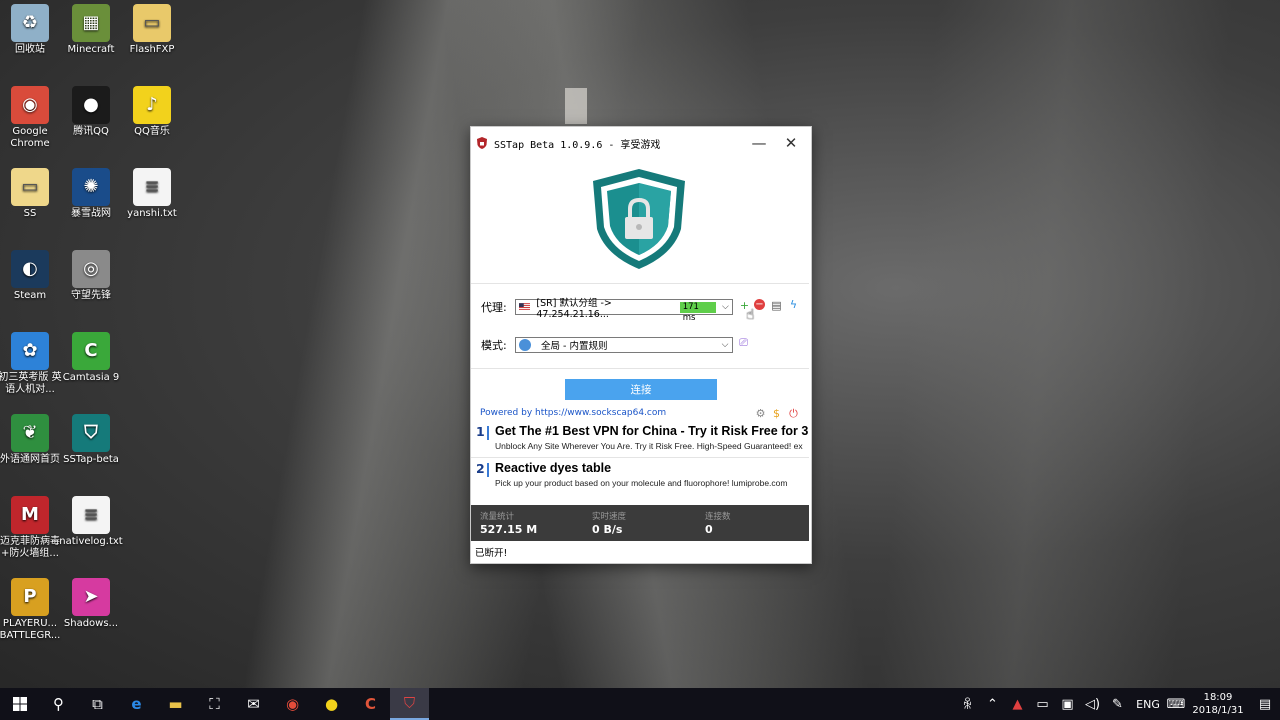 The height and width of the screenshot is (720, 1280). I want to click on title-bar: SSTap Beta 1.0.9.6 - 享受游戏 — ✕, so click(641, 143).